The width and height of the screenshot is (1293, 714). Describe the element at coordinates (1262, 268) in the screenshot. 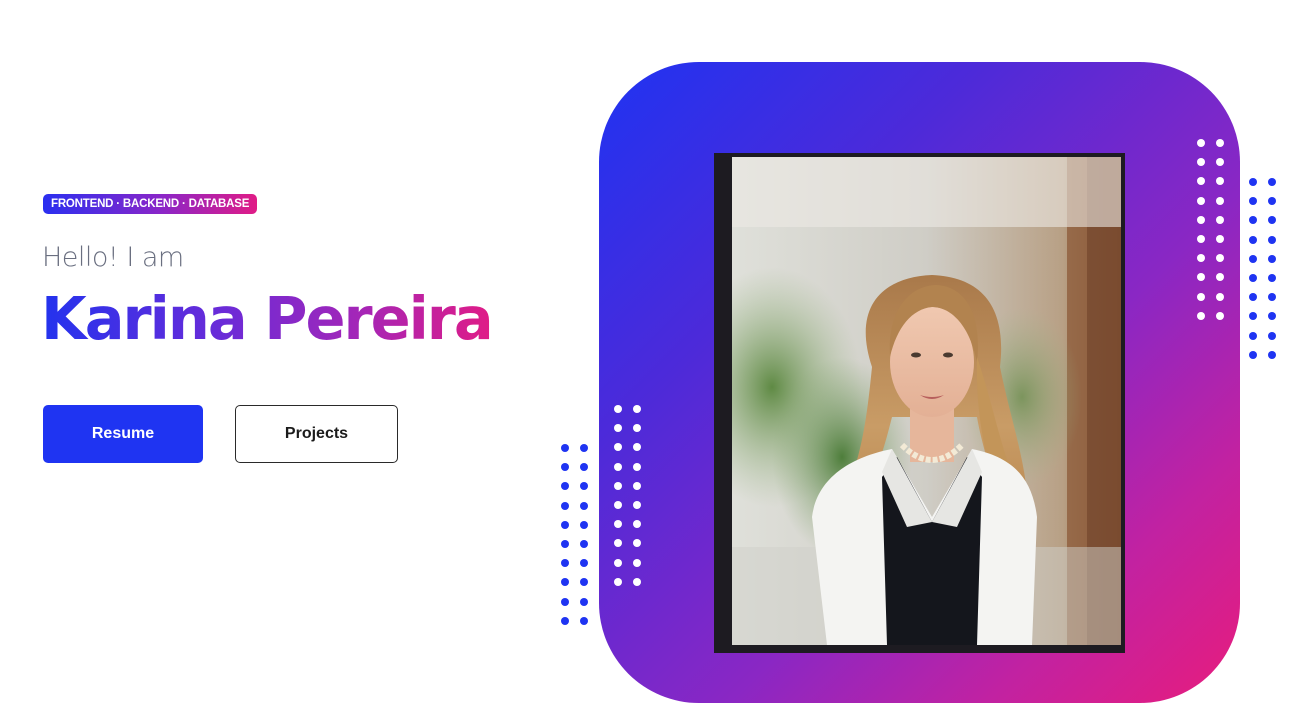

I see `dot-pattern-right-blue` at that location.